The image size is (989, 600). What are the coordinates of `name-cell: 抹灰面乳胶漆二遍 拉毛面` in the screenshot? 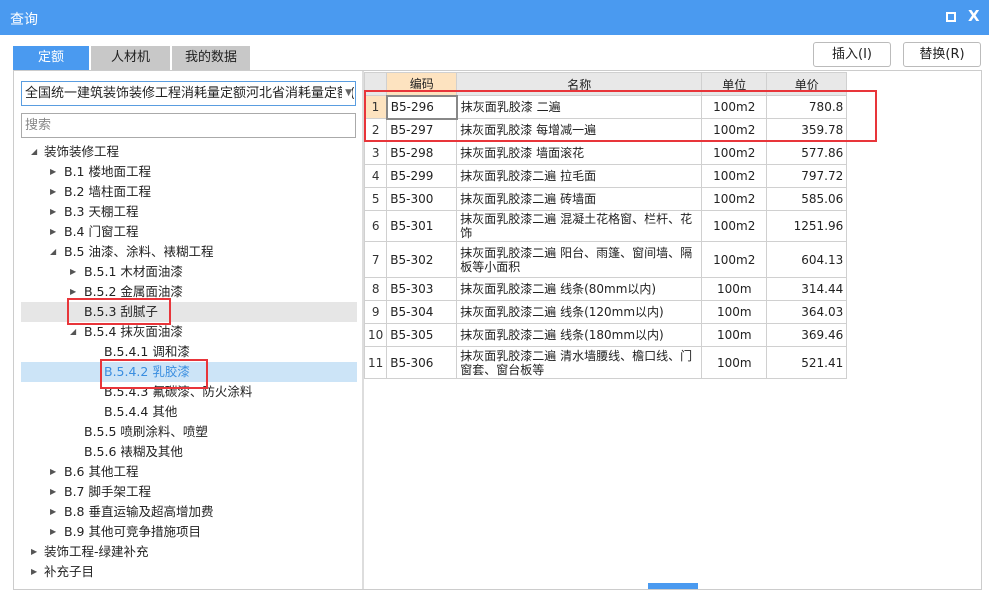 It's located at (579, 176).